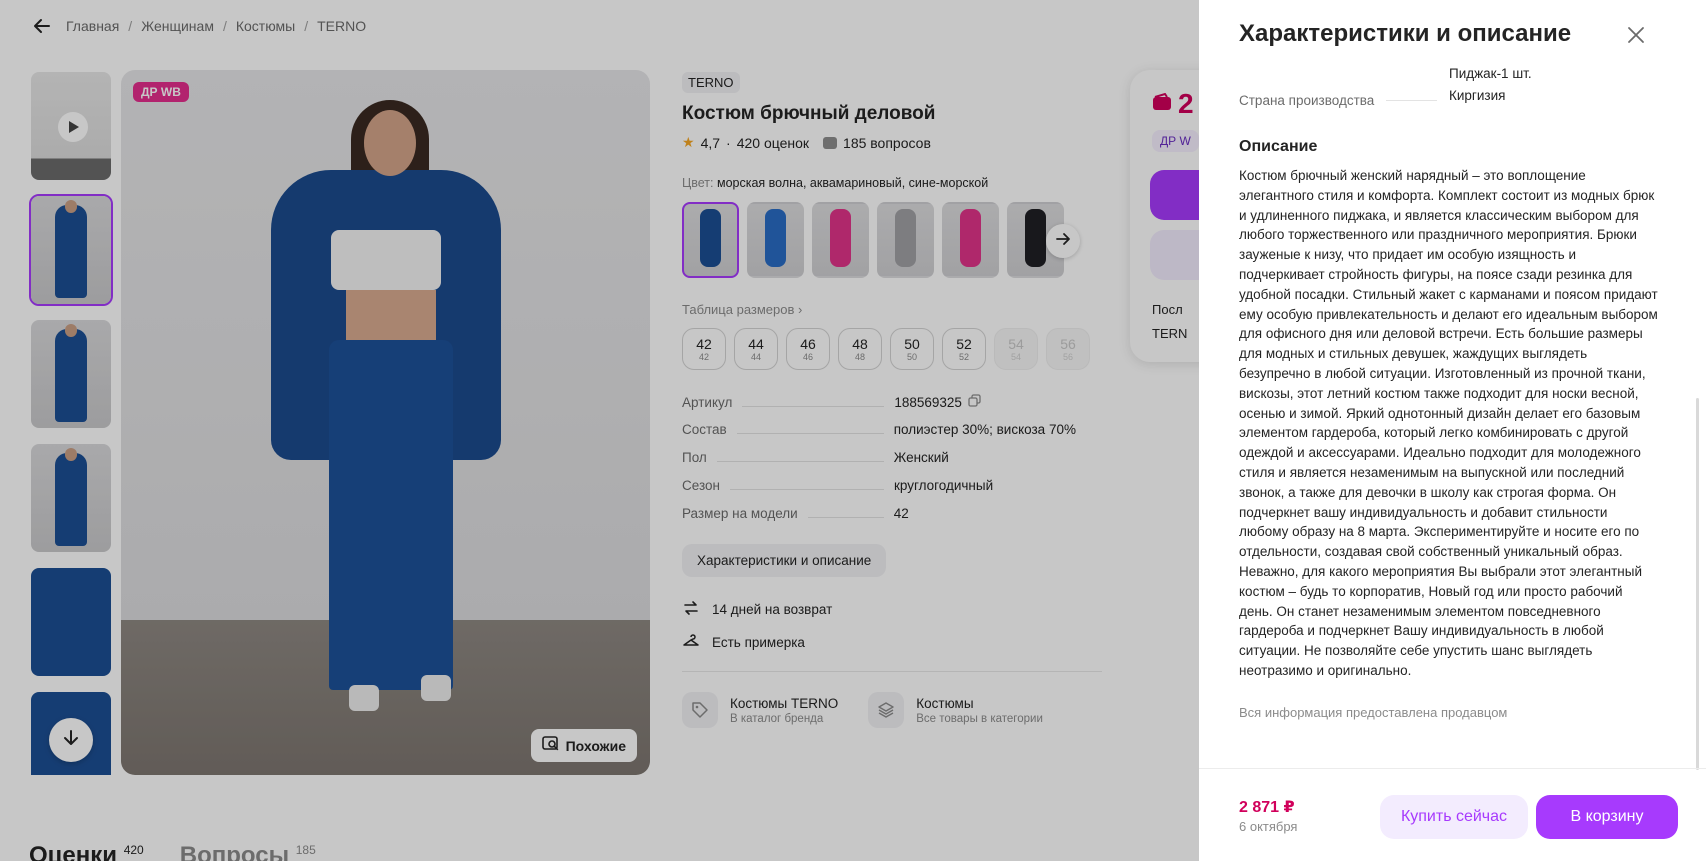 The image size is (1706, 861). What do you see at coordinates (1636, 35) in the screenshot?
I see `close-icon` at bounding box center [1636, 35].